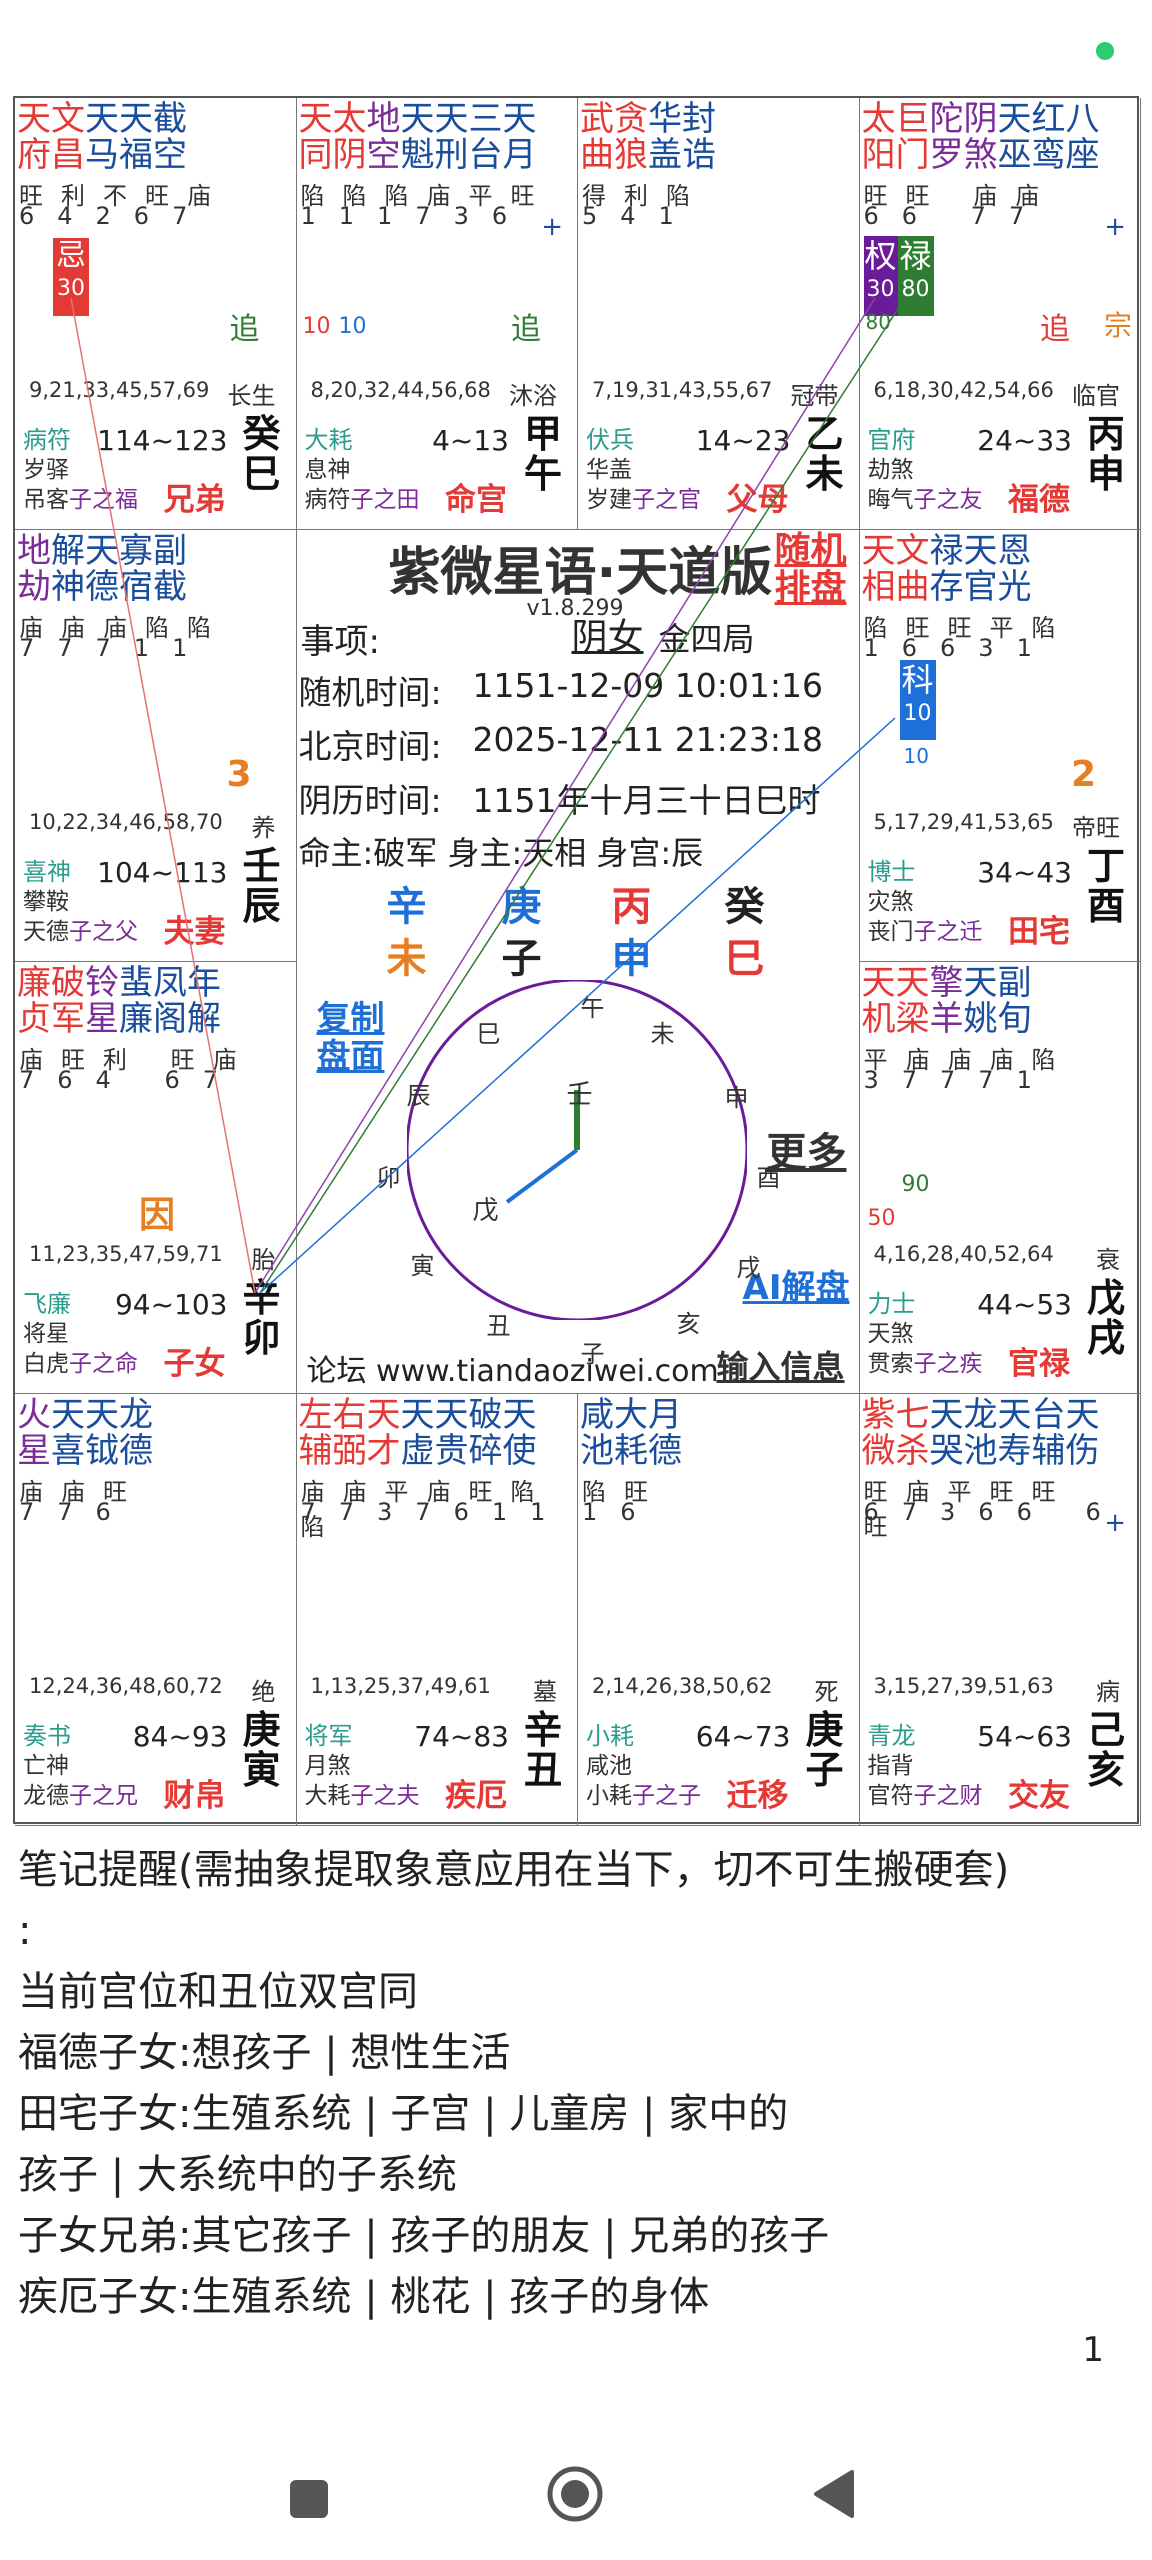 This screenshot has width=1152, height=2560. What do you see at coordinates (195, 496) in the screenshot?
I see `palace-name: 兄弟` at bounding box center [195, 496].